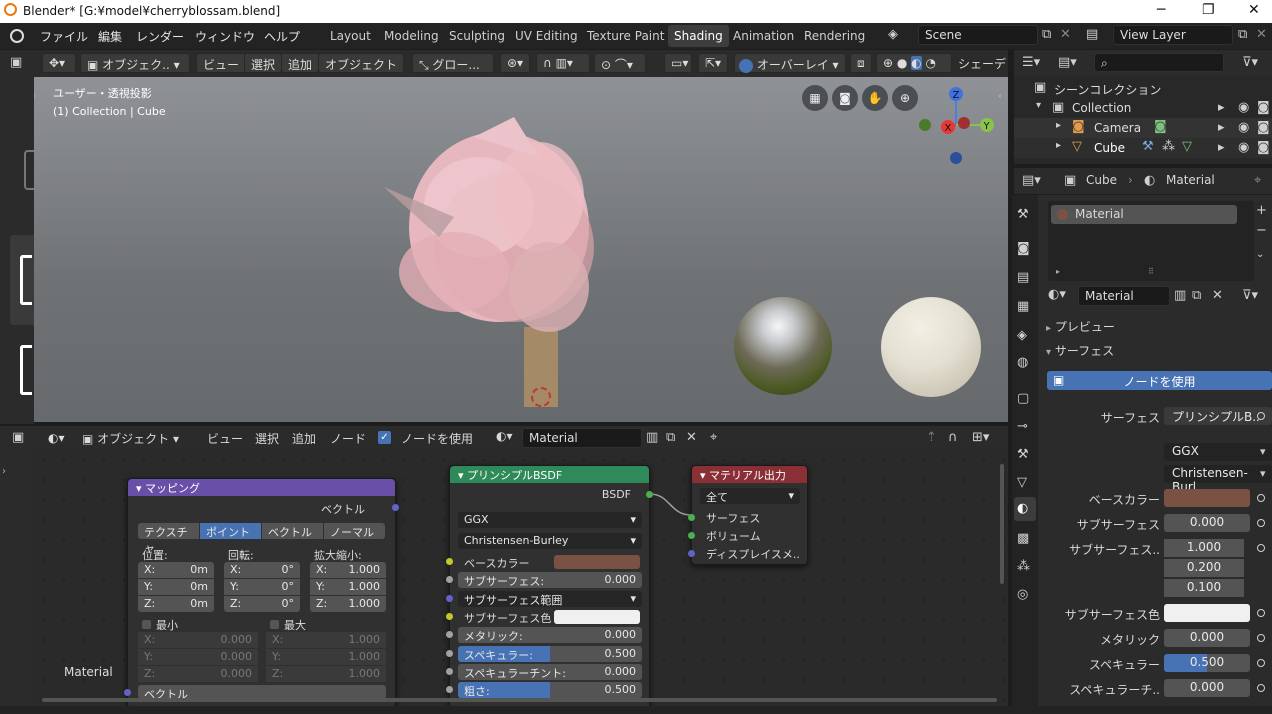  I want to click on properties-pin-icon: ⌖, so click(1257, 180).